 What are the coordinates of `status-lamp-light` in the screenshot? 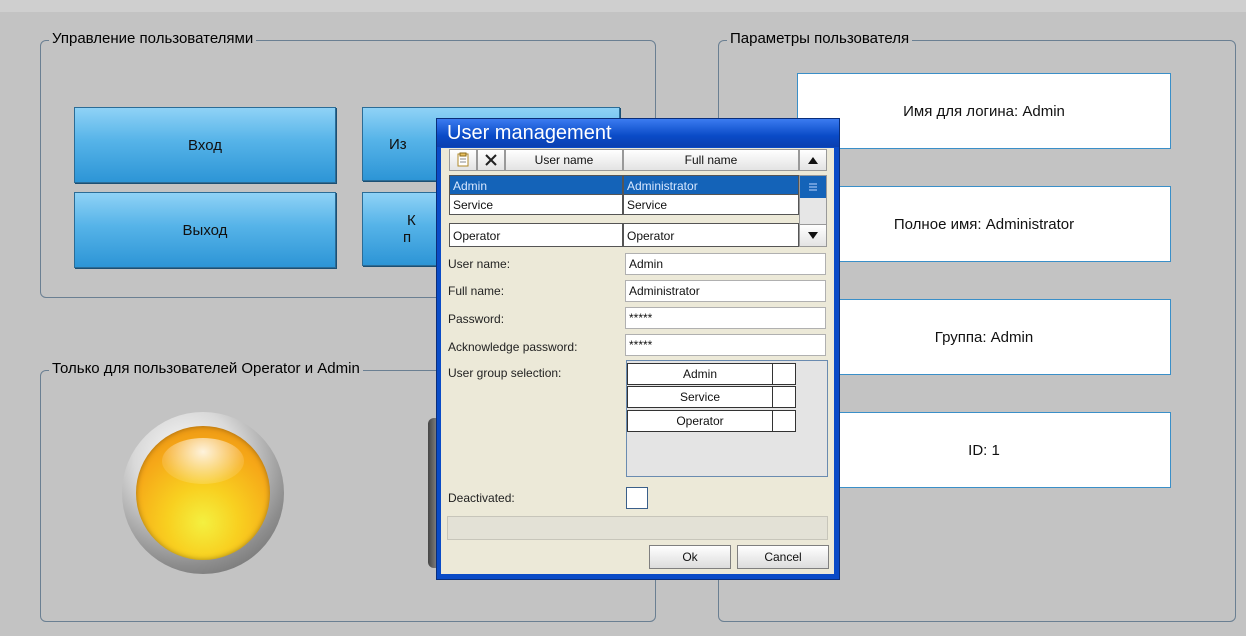 It's located at (203, 493).